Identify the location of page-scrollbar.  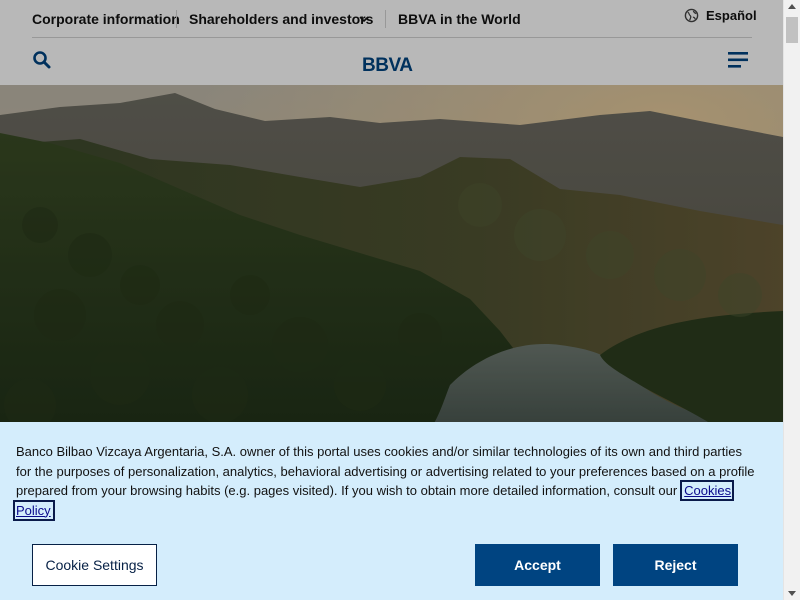
(791, 300).